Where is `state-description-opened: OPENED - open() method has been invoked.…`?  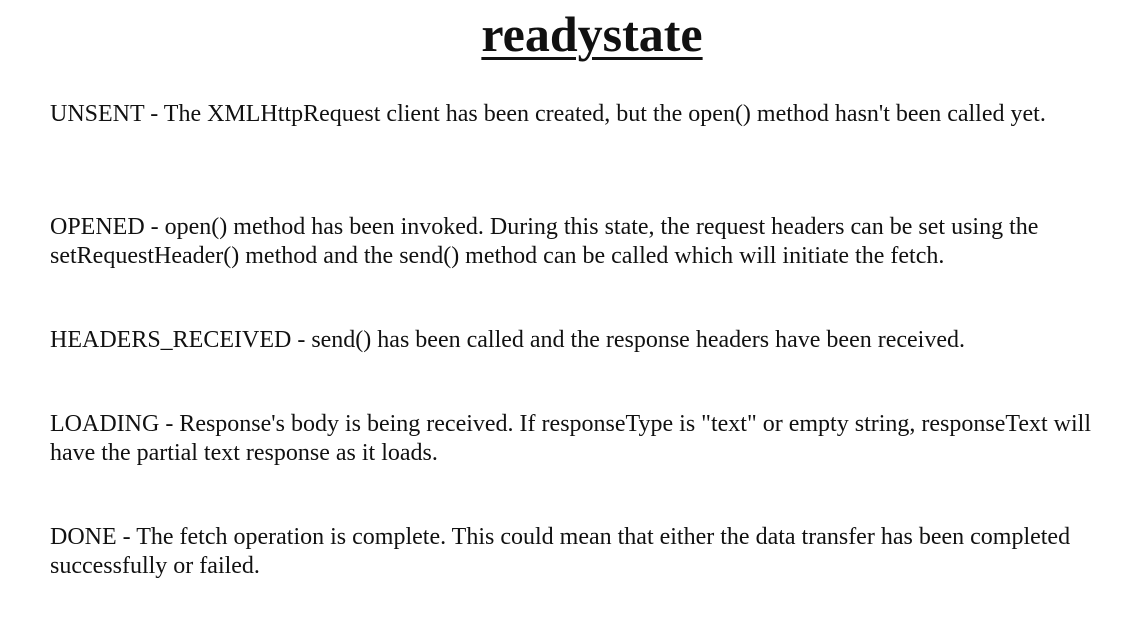
state-description-opened: OPENED - open() method has been invoked.… is located at coordinates (544, 241).